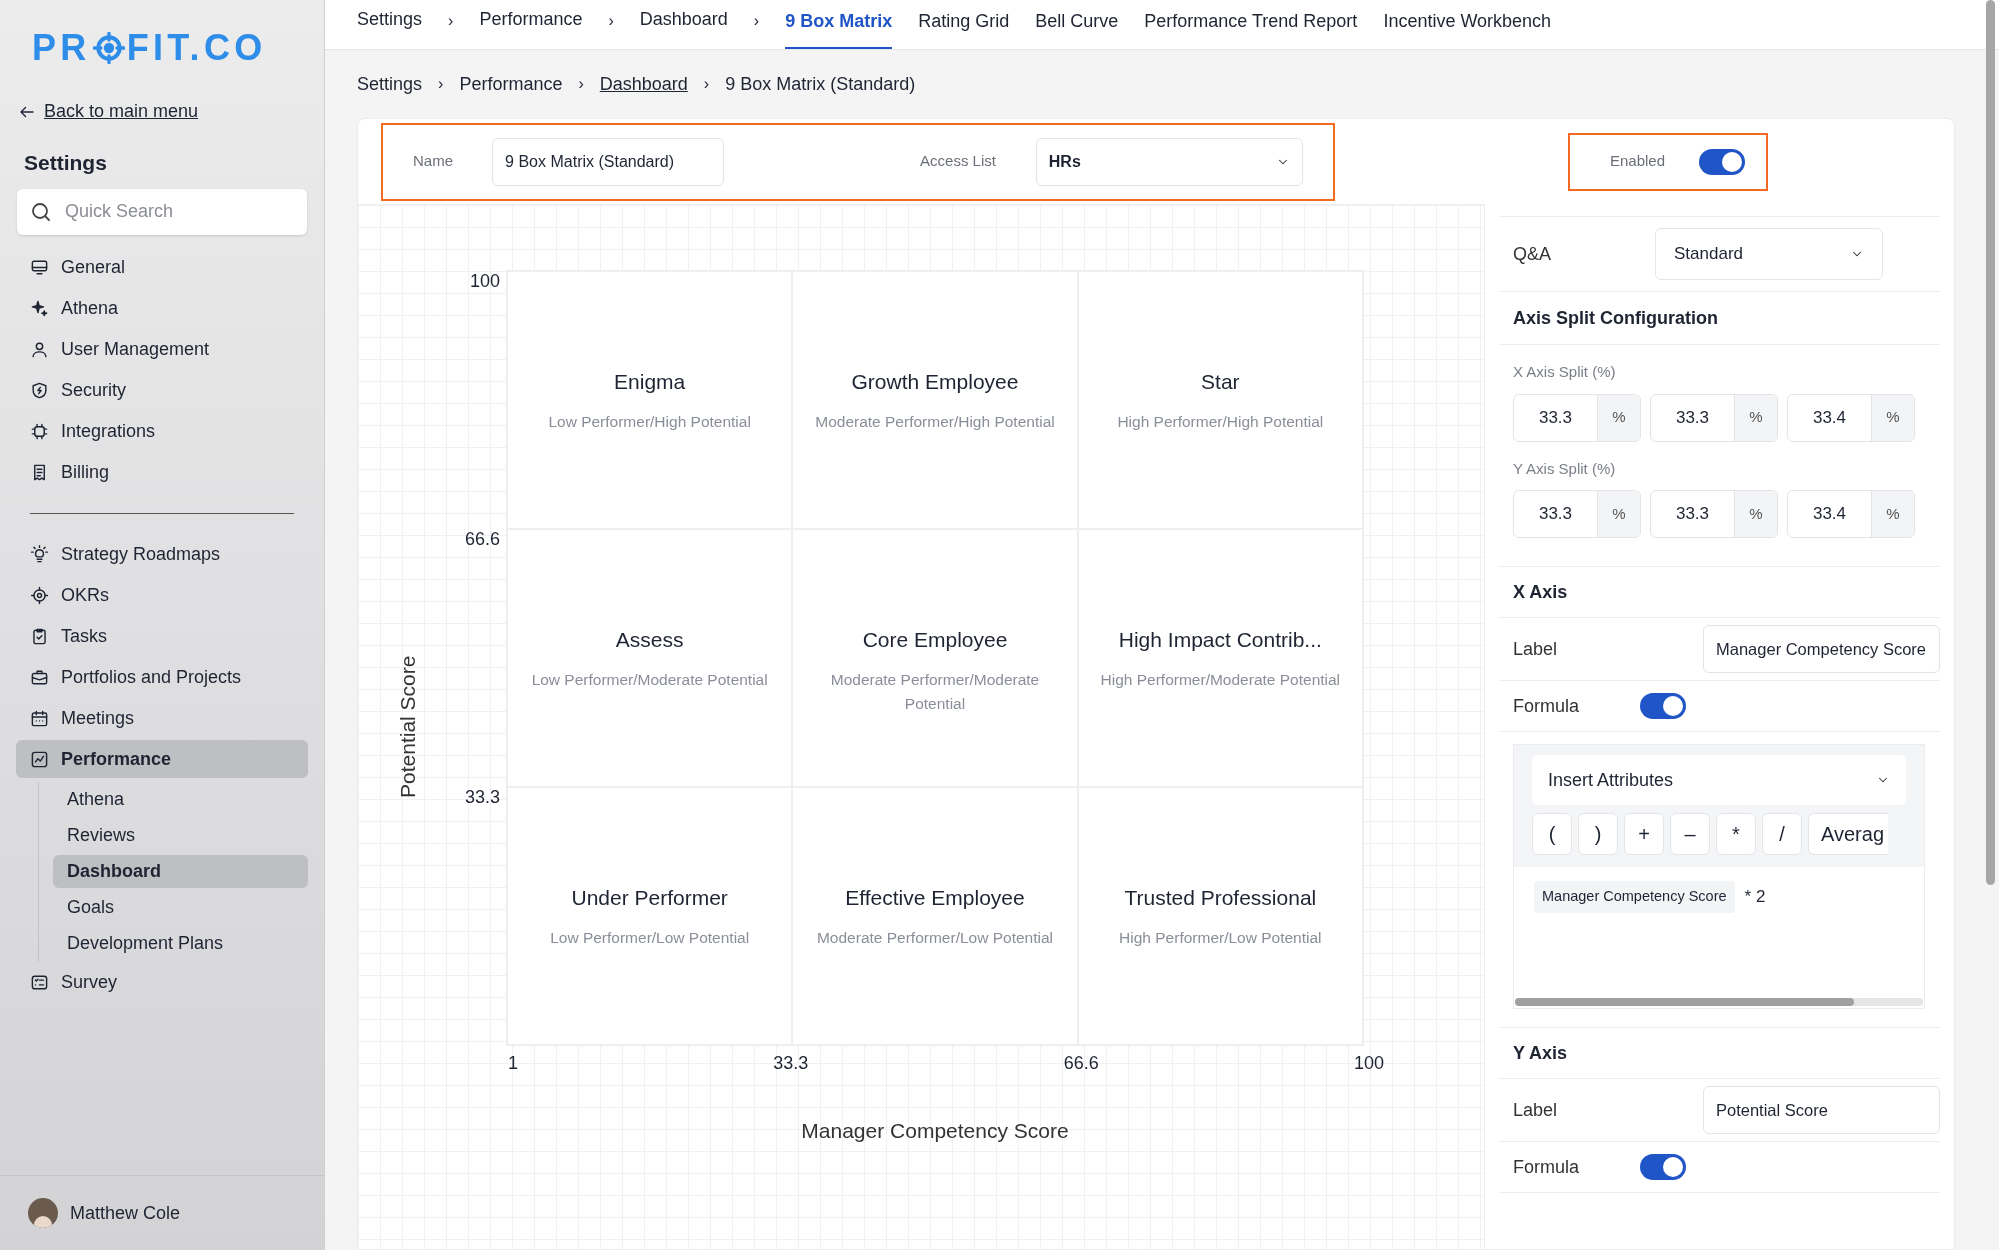 Image resolution: width=1999 pixels, height=1250 pixels. Describe the element at coordinates (964, 28) in the screenshot. I see `tab: Rating Grid` at that location.